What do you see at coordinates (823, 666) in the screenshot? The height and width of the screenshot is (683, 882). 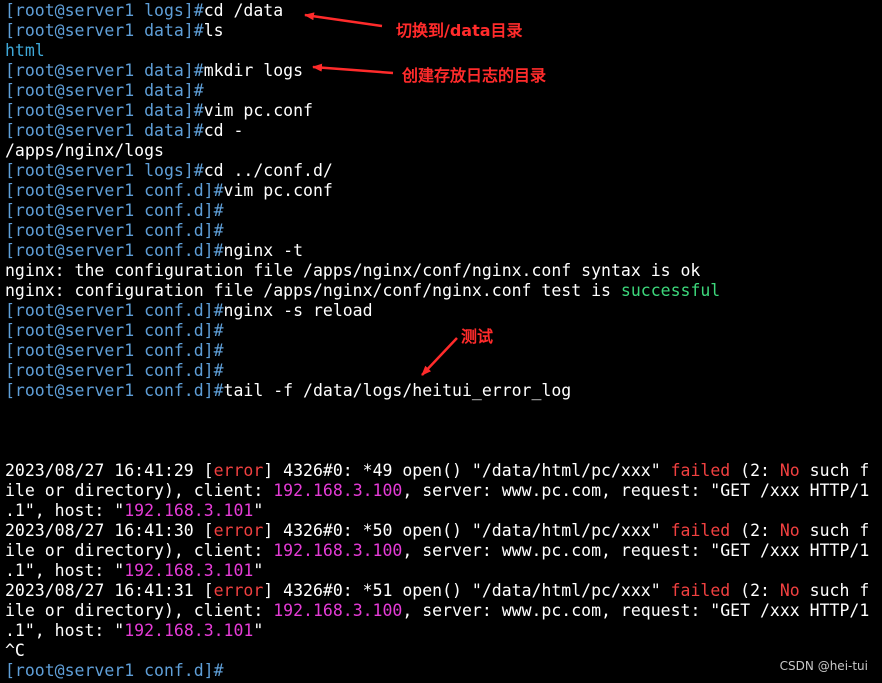 I see `csdn-watermark: CSDN @hei-tui` at bounding box center [823, 666].